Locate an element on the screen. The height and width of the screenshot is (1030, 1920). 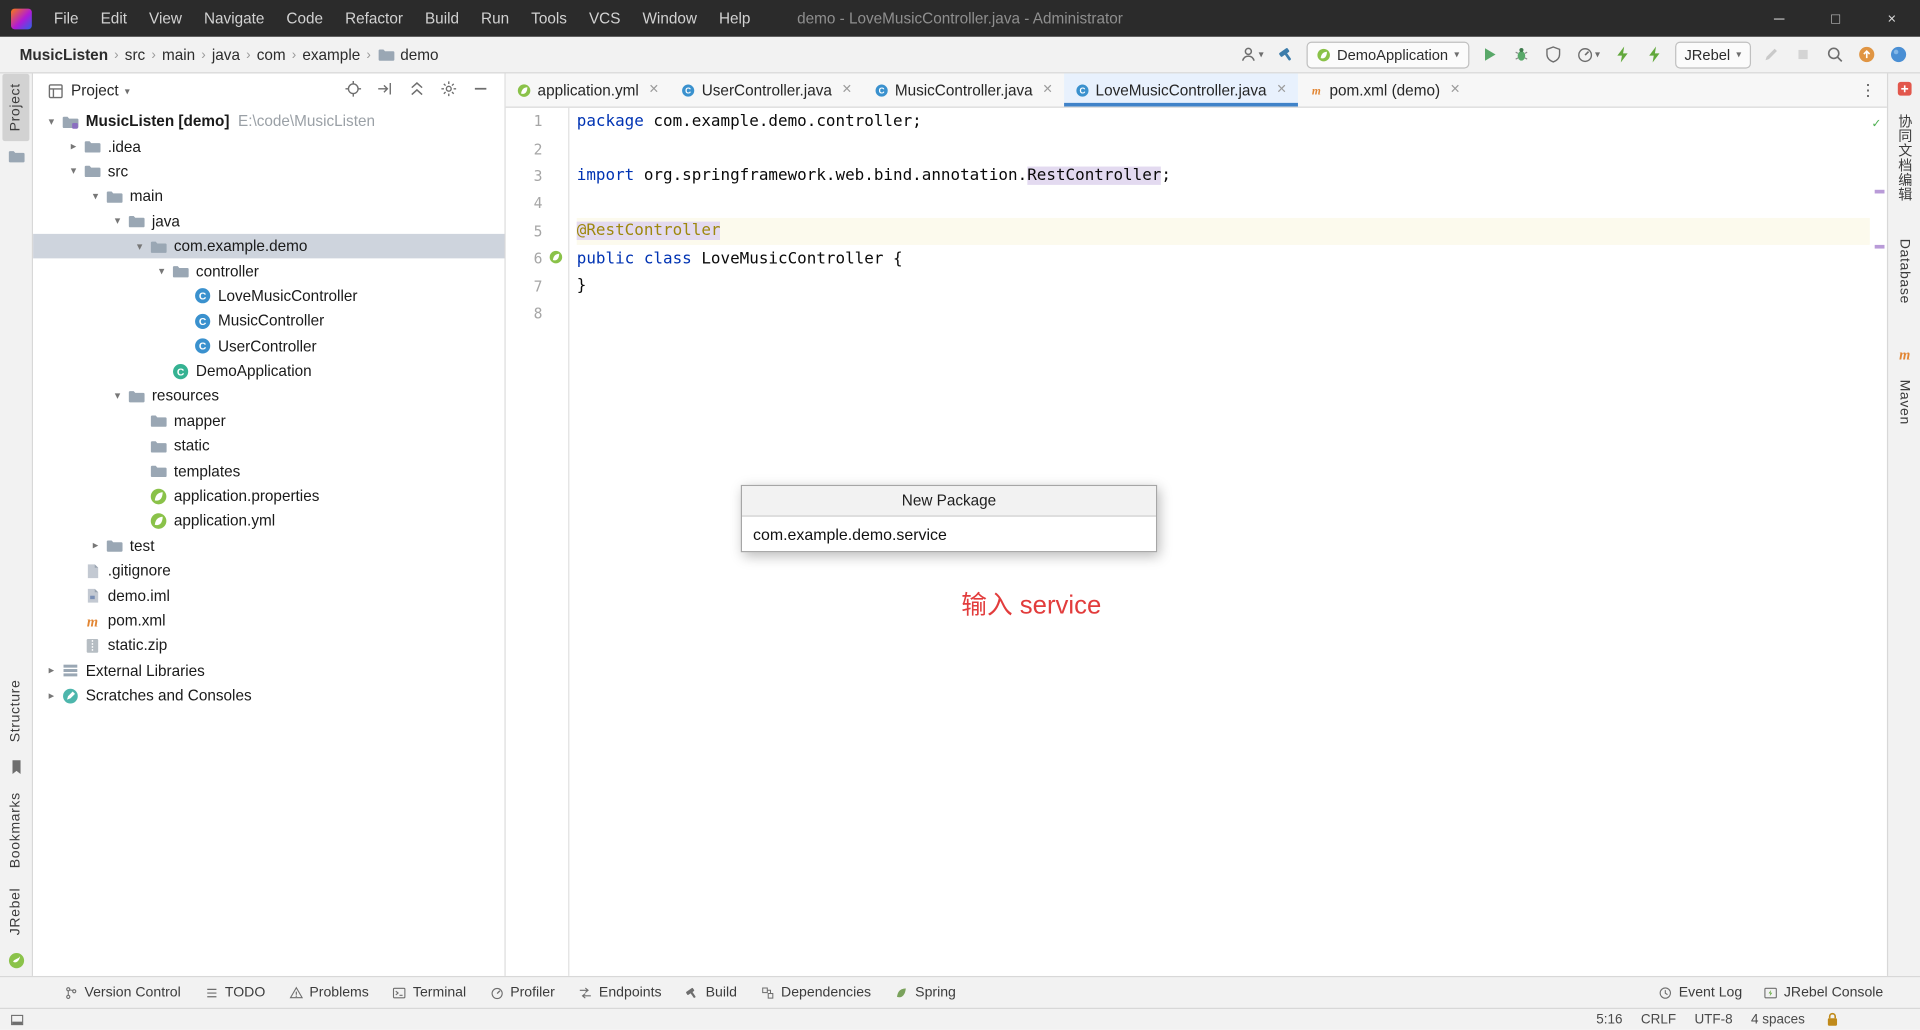
toolwindow-problems: Problems is located at coordinates (329, 992).